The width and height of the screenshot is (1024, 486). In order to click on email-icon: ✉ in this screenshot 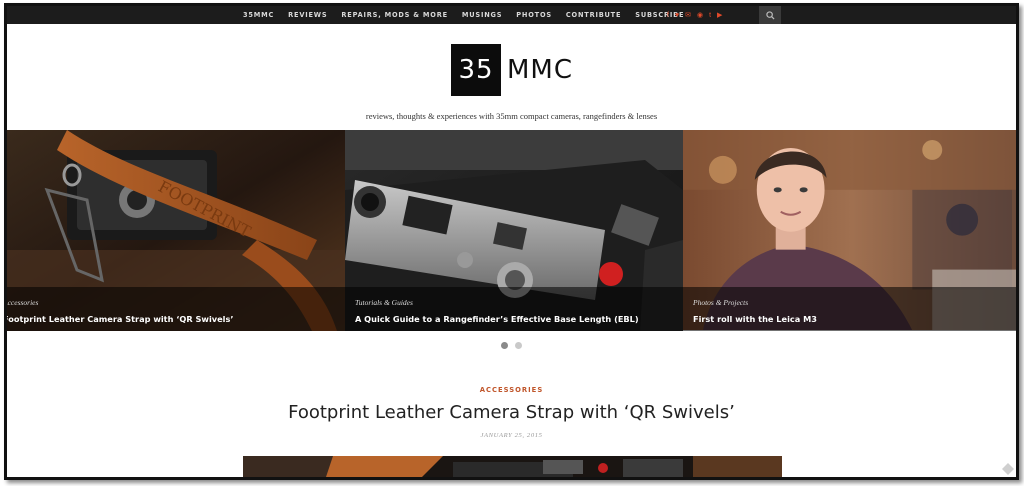, I will do `click(688, 15)`.